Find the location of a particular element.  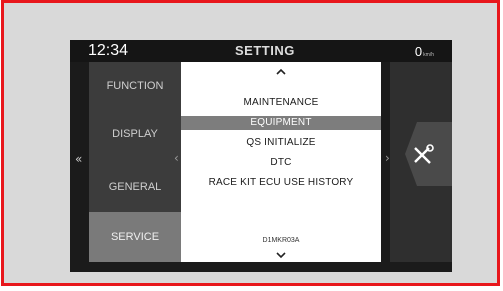

menu-item-qs-initialize: QS INITIALIZE is located at coordinates (281, 143).